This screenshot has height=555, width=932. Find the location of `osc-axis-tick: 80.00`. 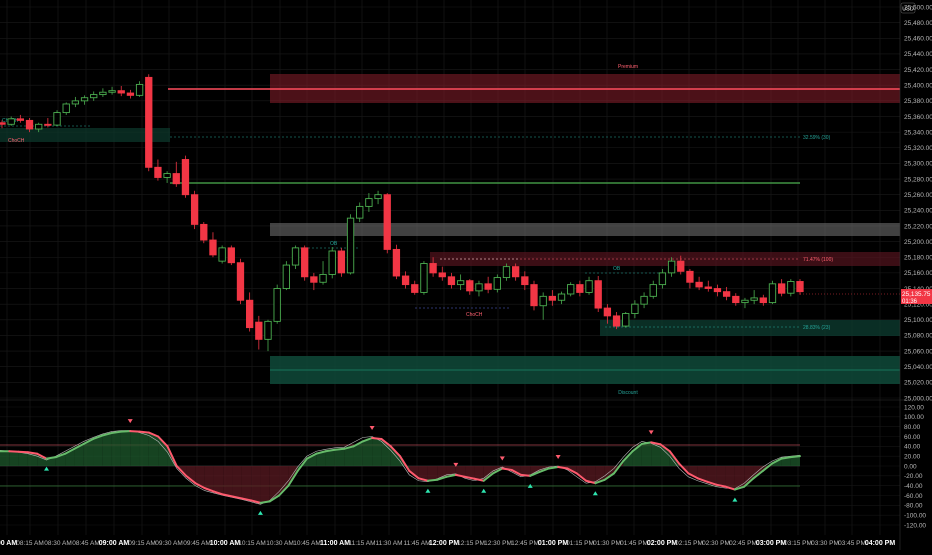

osc-axis-tick: 80.00 is located at coordinates (912, 427).